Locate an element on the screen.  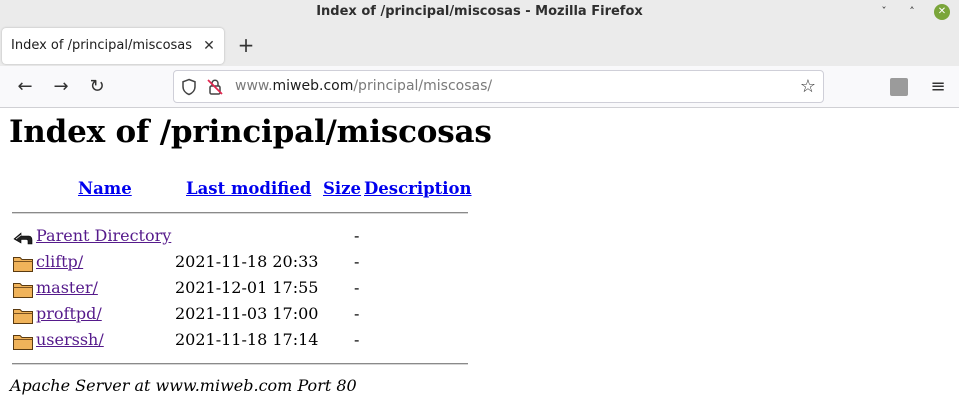
tab-strip: Index of /principal/miscosas ✕ + is located at coordinates (479, 45).